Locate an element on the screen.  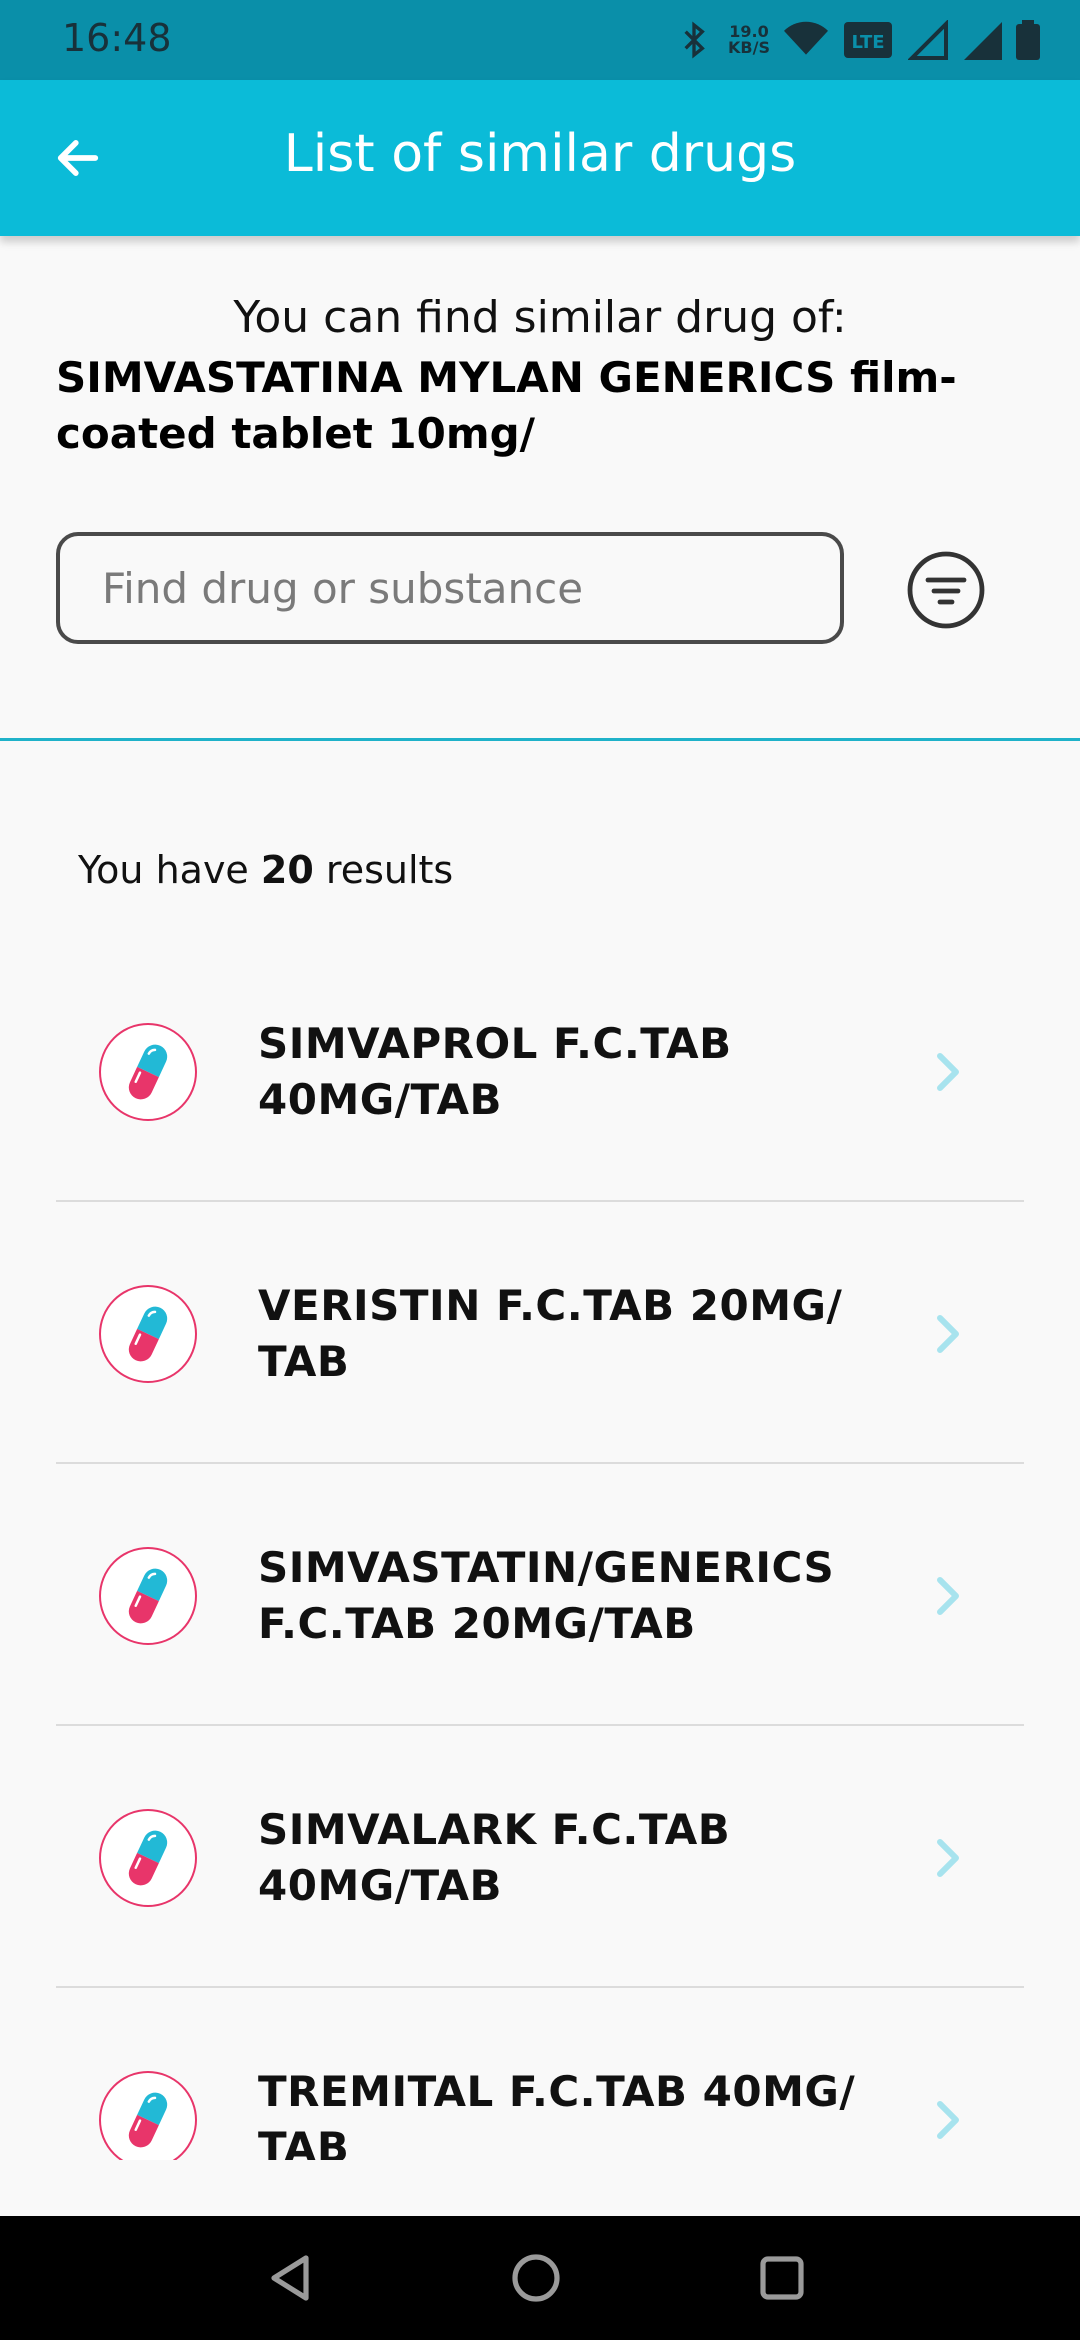
results-count: You have 20 results is located at coordinates (265, 870).